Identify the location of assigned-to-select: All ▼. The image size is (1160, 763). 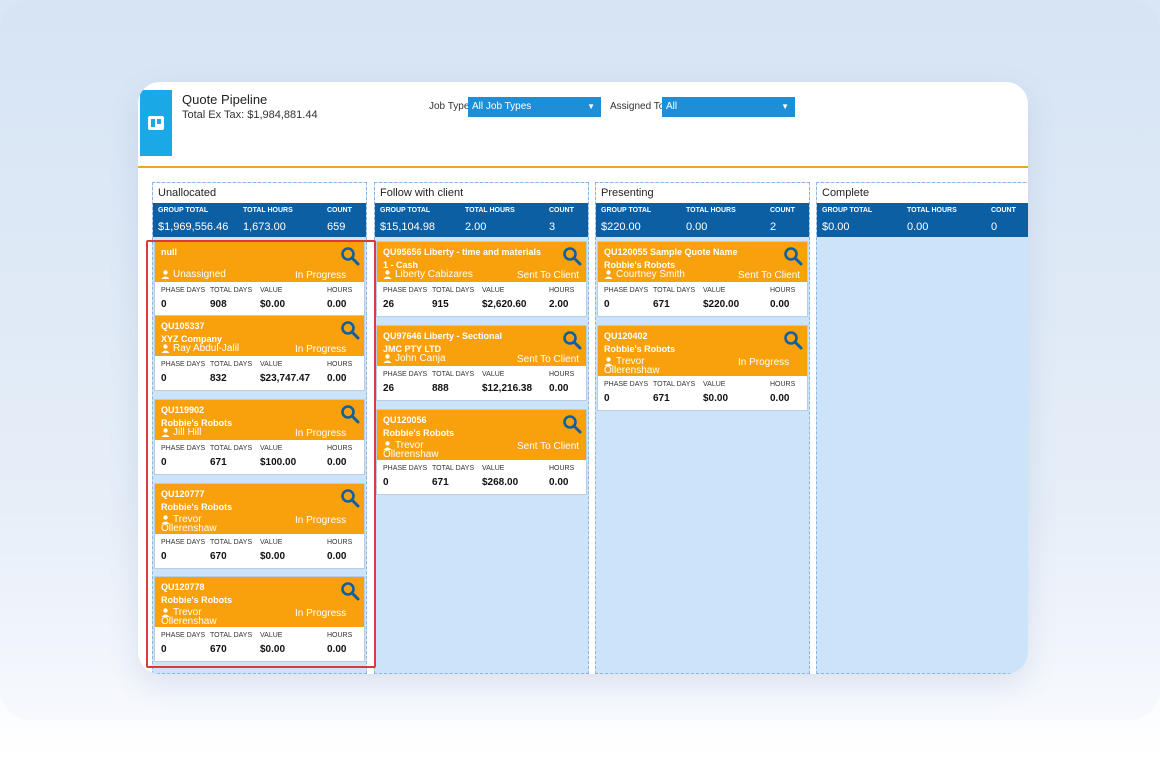
(728, 107).